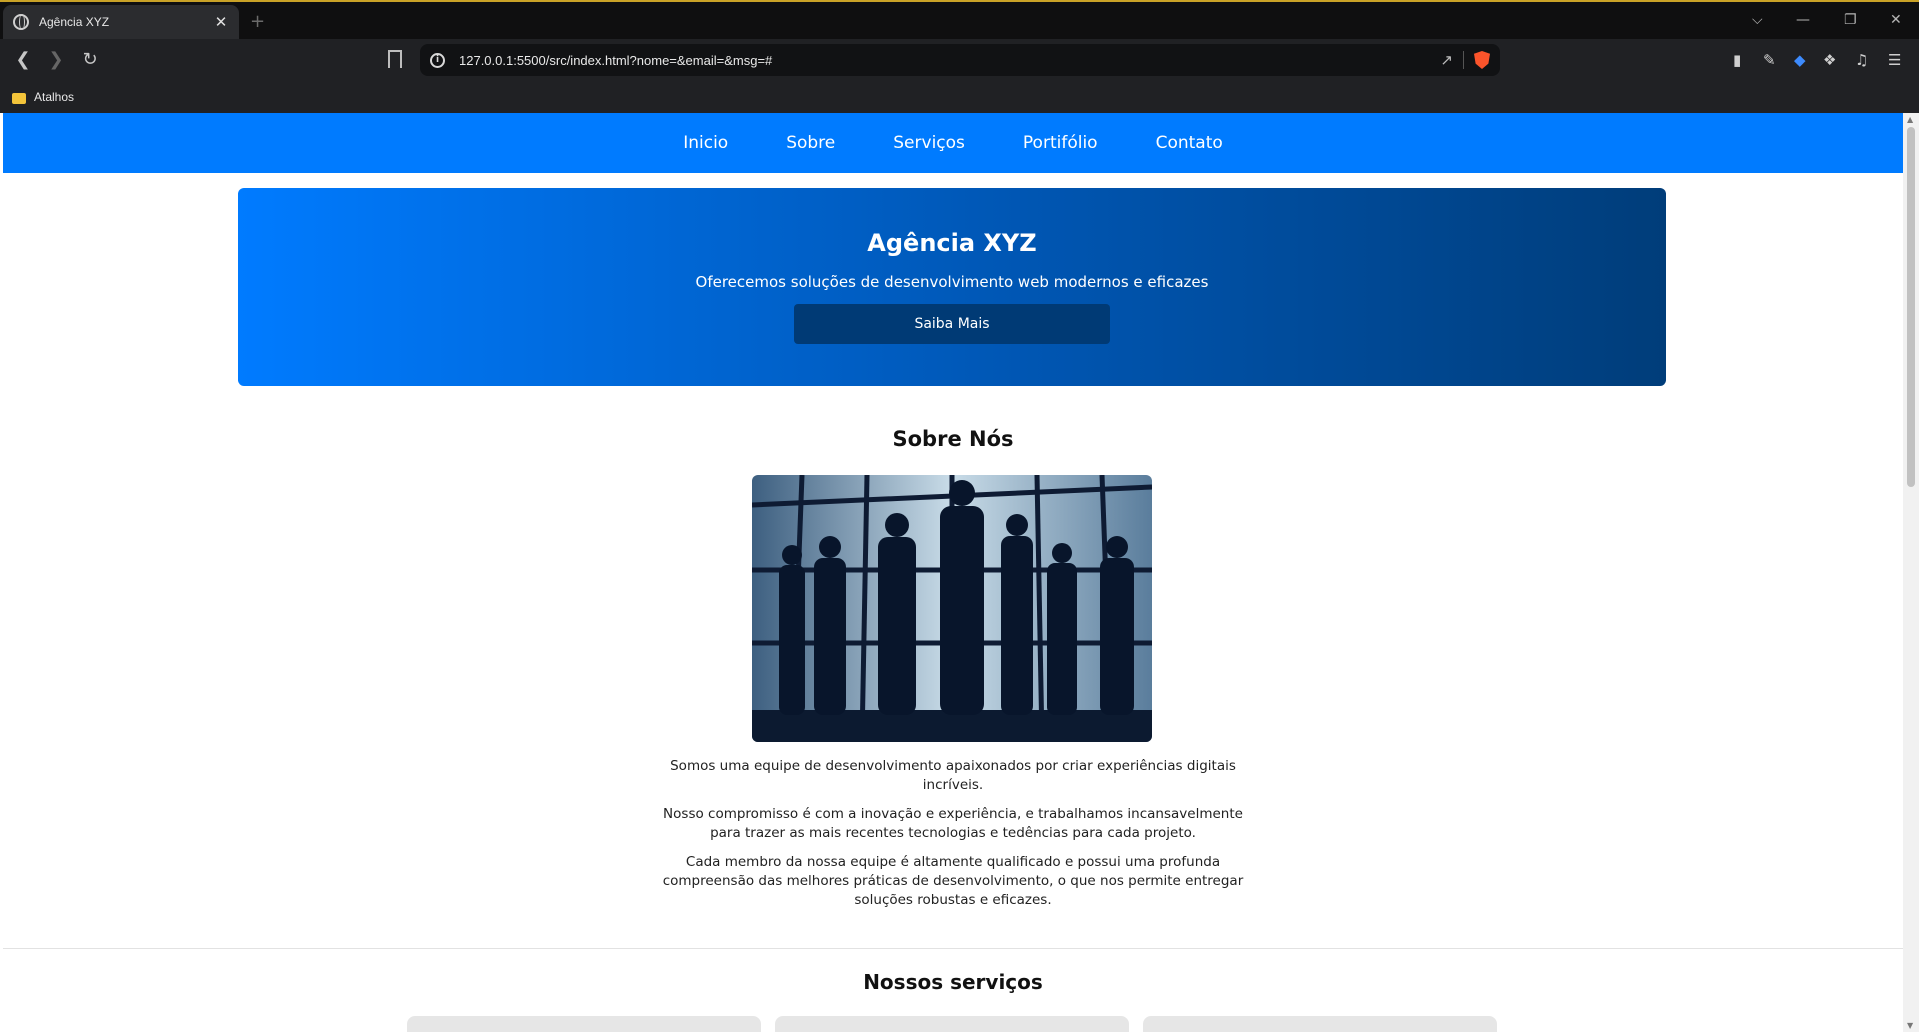 The image size is (1919, 1032). I want to click on new-tab-button: +, so click(257, 21).